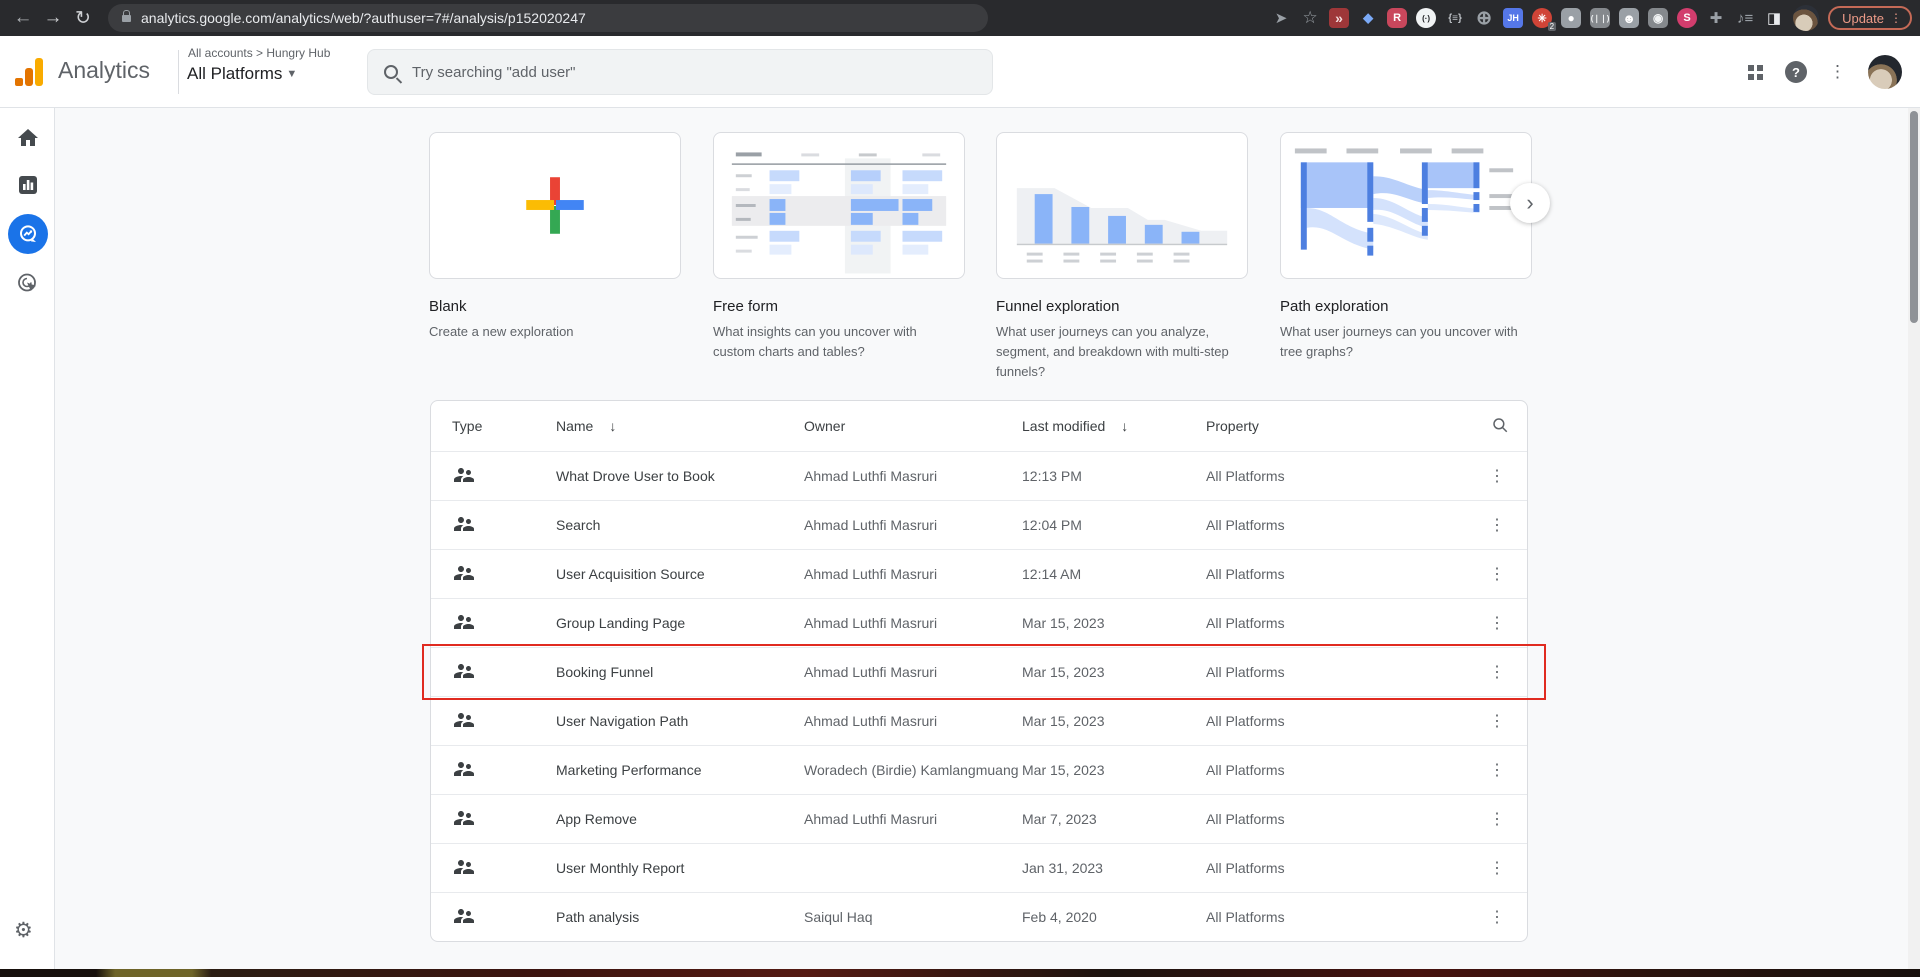 Image resolution: width=1920 pixels, height=977 pixels. What do you see at coordinates (23, 18) in the screenshot?
I see `browser-back-icon: ←` at bounding box center [23, 18].